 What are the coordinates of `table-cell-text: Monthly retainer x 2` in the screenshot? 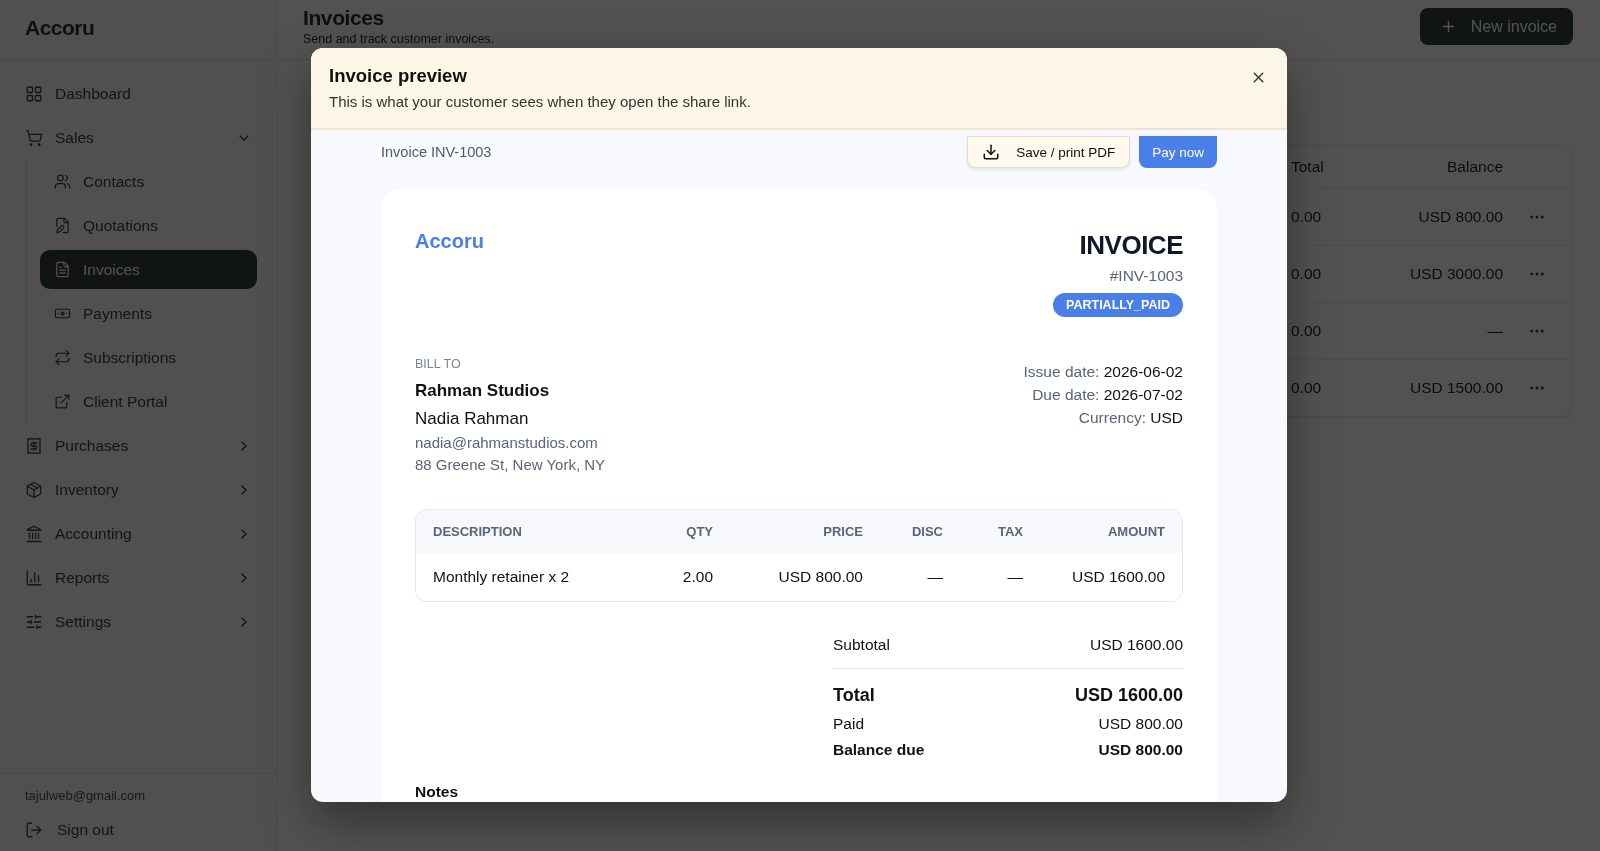 It's located at (502, 577).